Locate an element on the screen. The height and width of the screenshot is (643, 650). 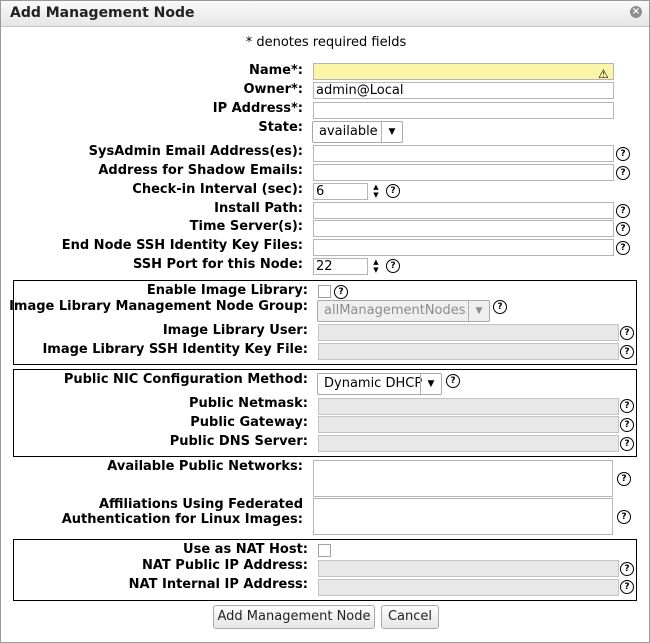
ssh-key-files-input is located at coordinates (463, 247).